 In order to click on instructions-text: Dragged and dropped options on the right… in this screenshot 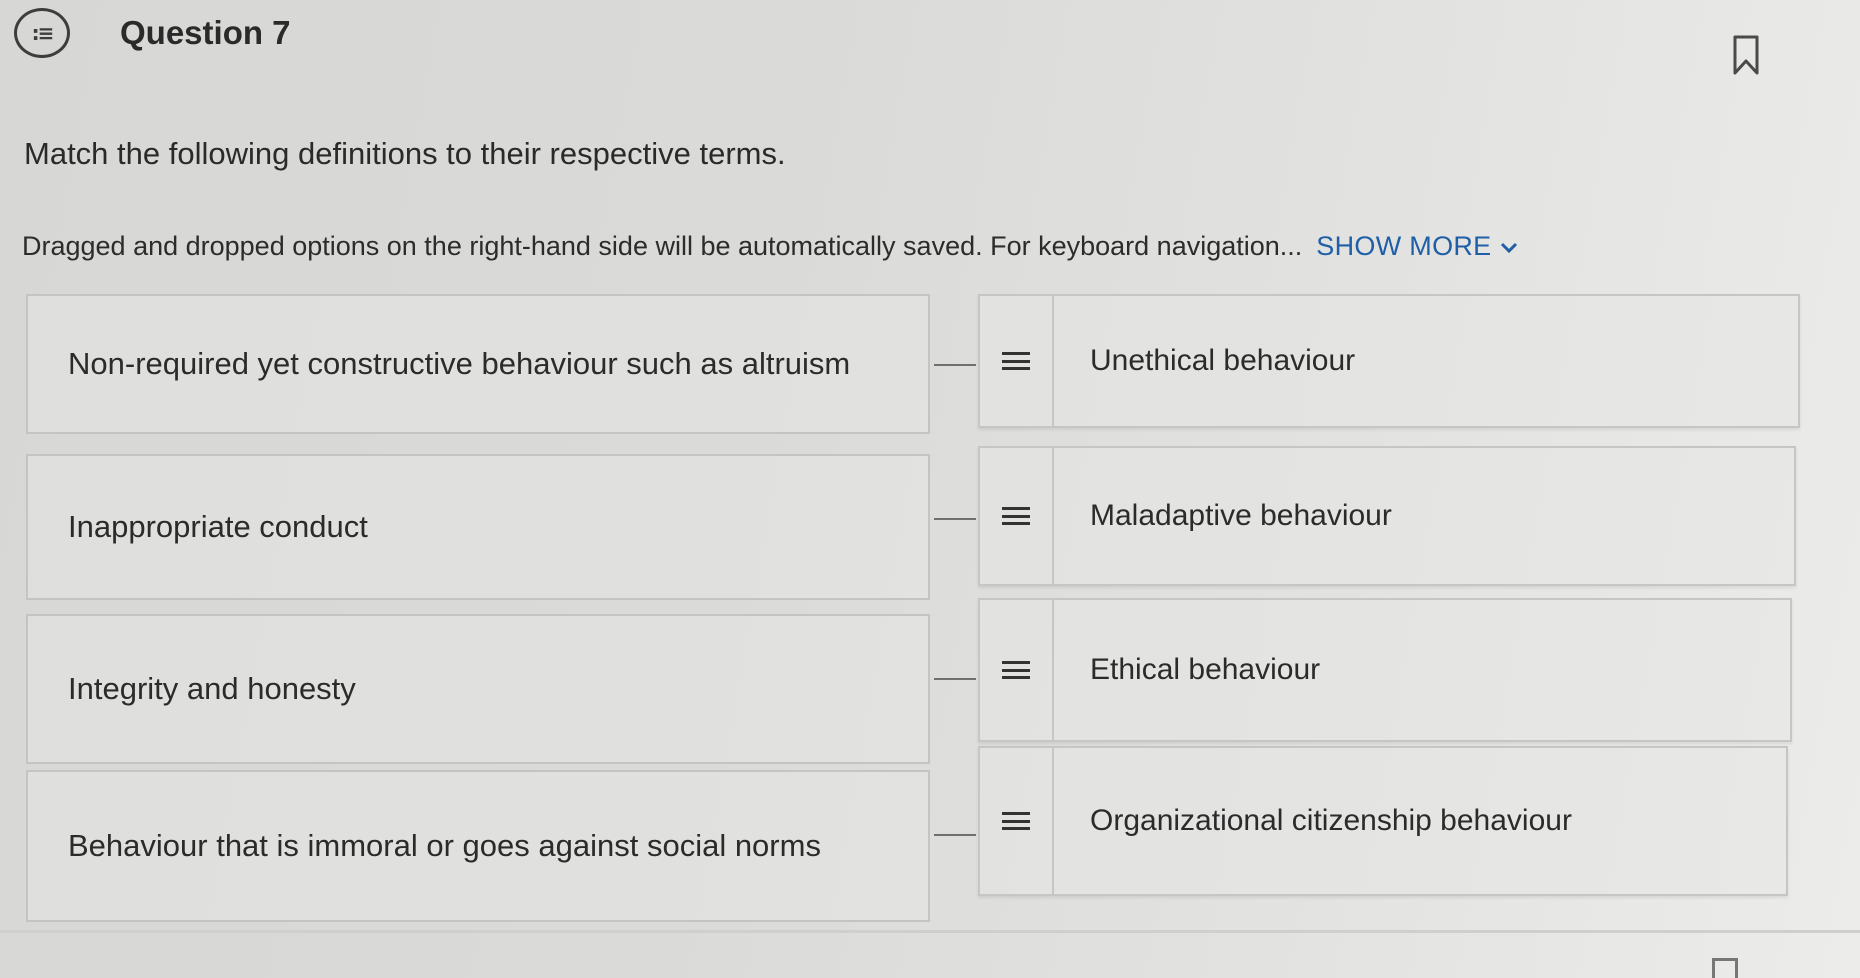, I will do `click(662, 246)`.